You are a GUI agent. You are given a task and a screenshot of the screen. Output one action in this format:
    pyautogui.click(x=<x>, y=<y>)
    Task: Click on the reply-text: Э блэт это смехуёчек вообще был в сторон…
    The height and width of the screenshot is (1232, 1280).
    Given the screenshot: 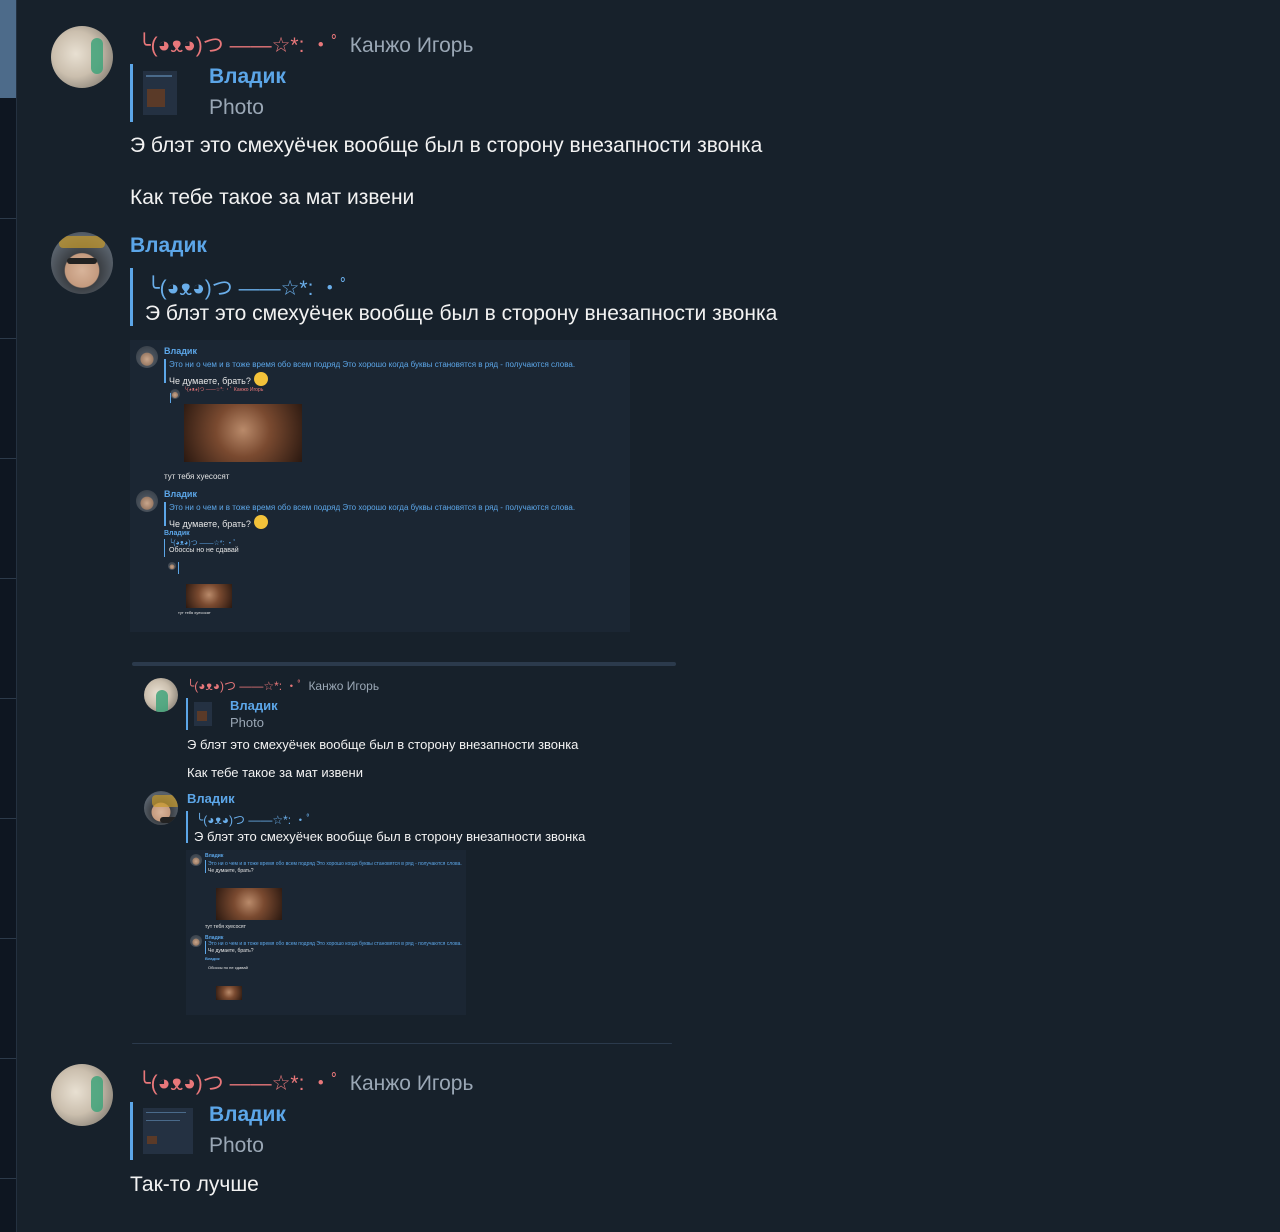 What is the action you would take?
    pyautogui.click(x=461, y=313)
    